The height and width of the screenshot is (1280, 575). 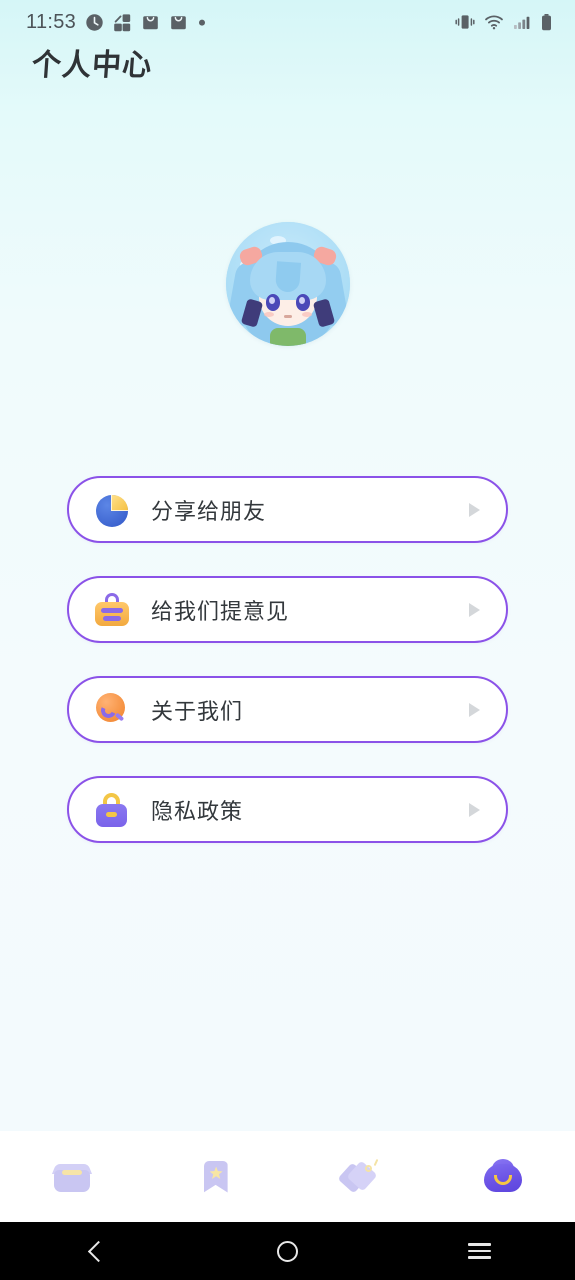 I want to click on tab-tags, so click(x=360, y=1176).